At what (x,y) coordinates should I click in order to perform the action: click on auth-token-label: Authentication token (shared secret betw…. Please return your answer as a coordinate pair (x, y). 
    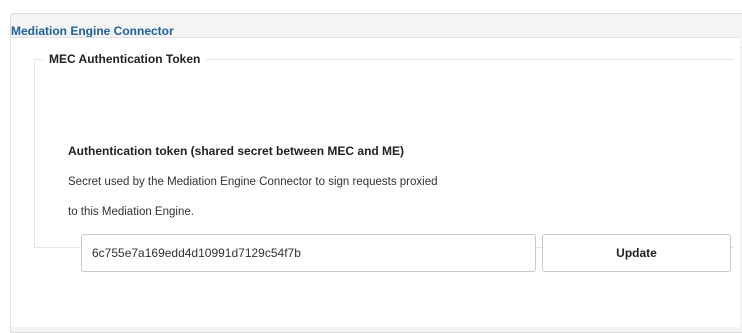
    Looking at the image, I should click on (236, 151).